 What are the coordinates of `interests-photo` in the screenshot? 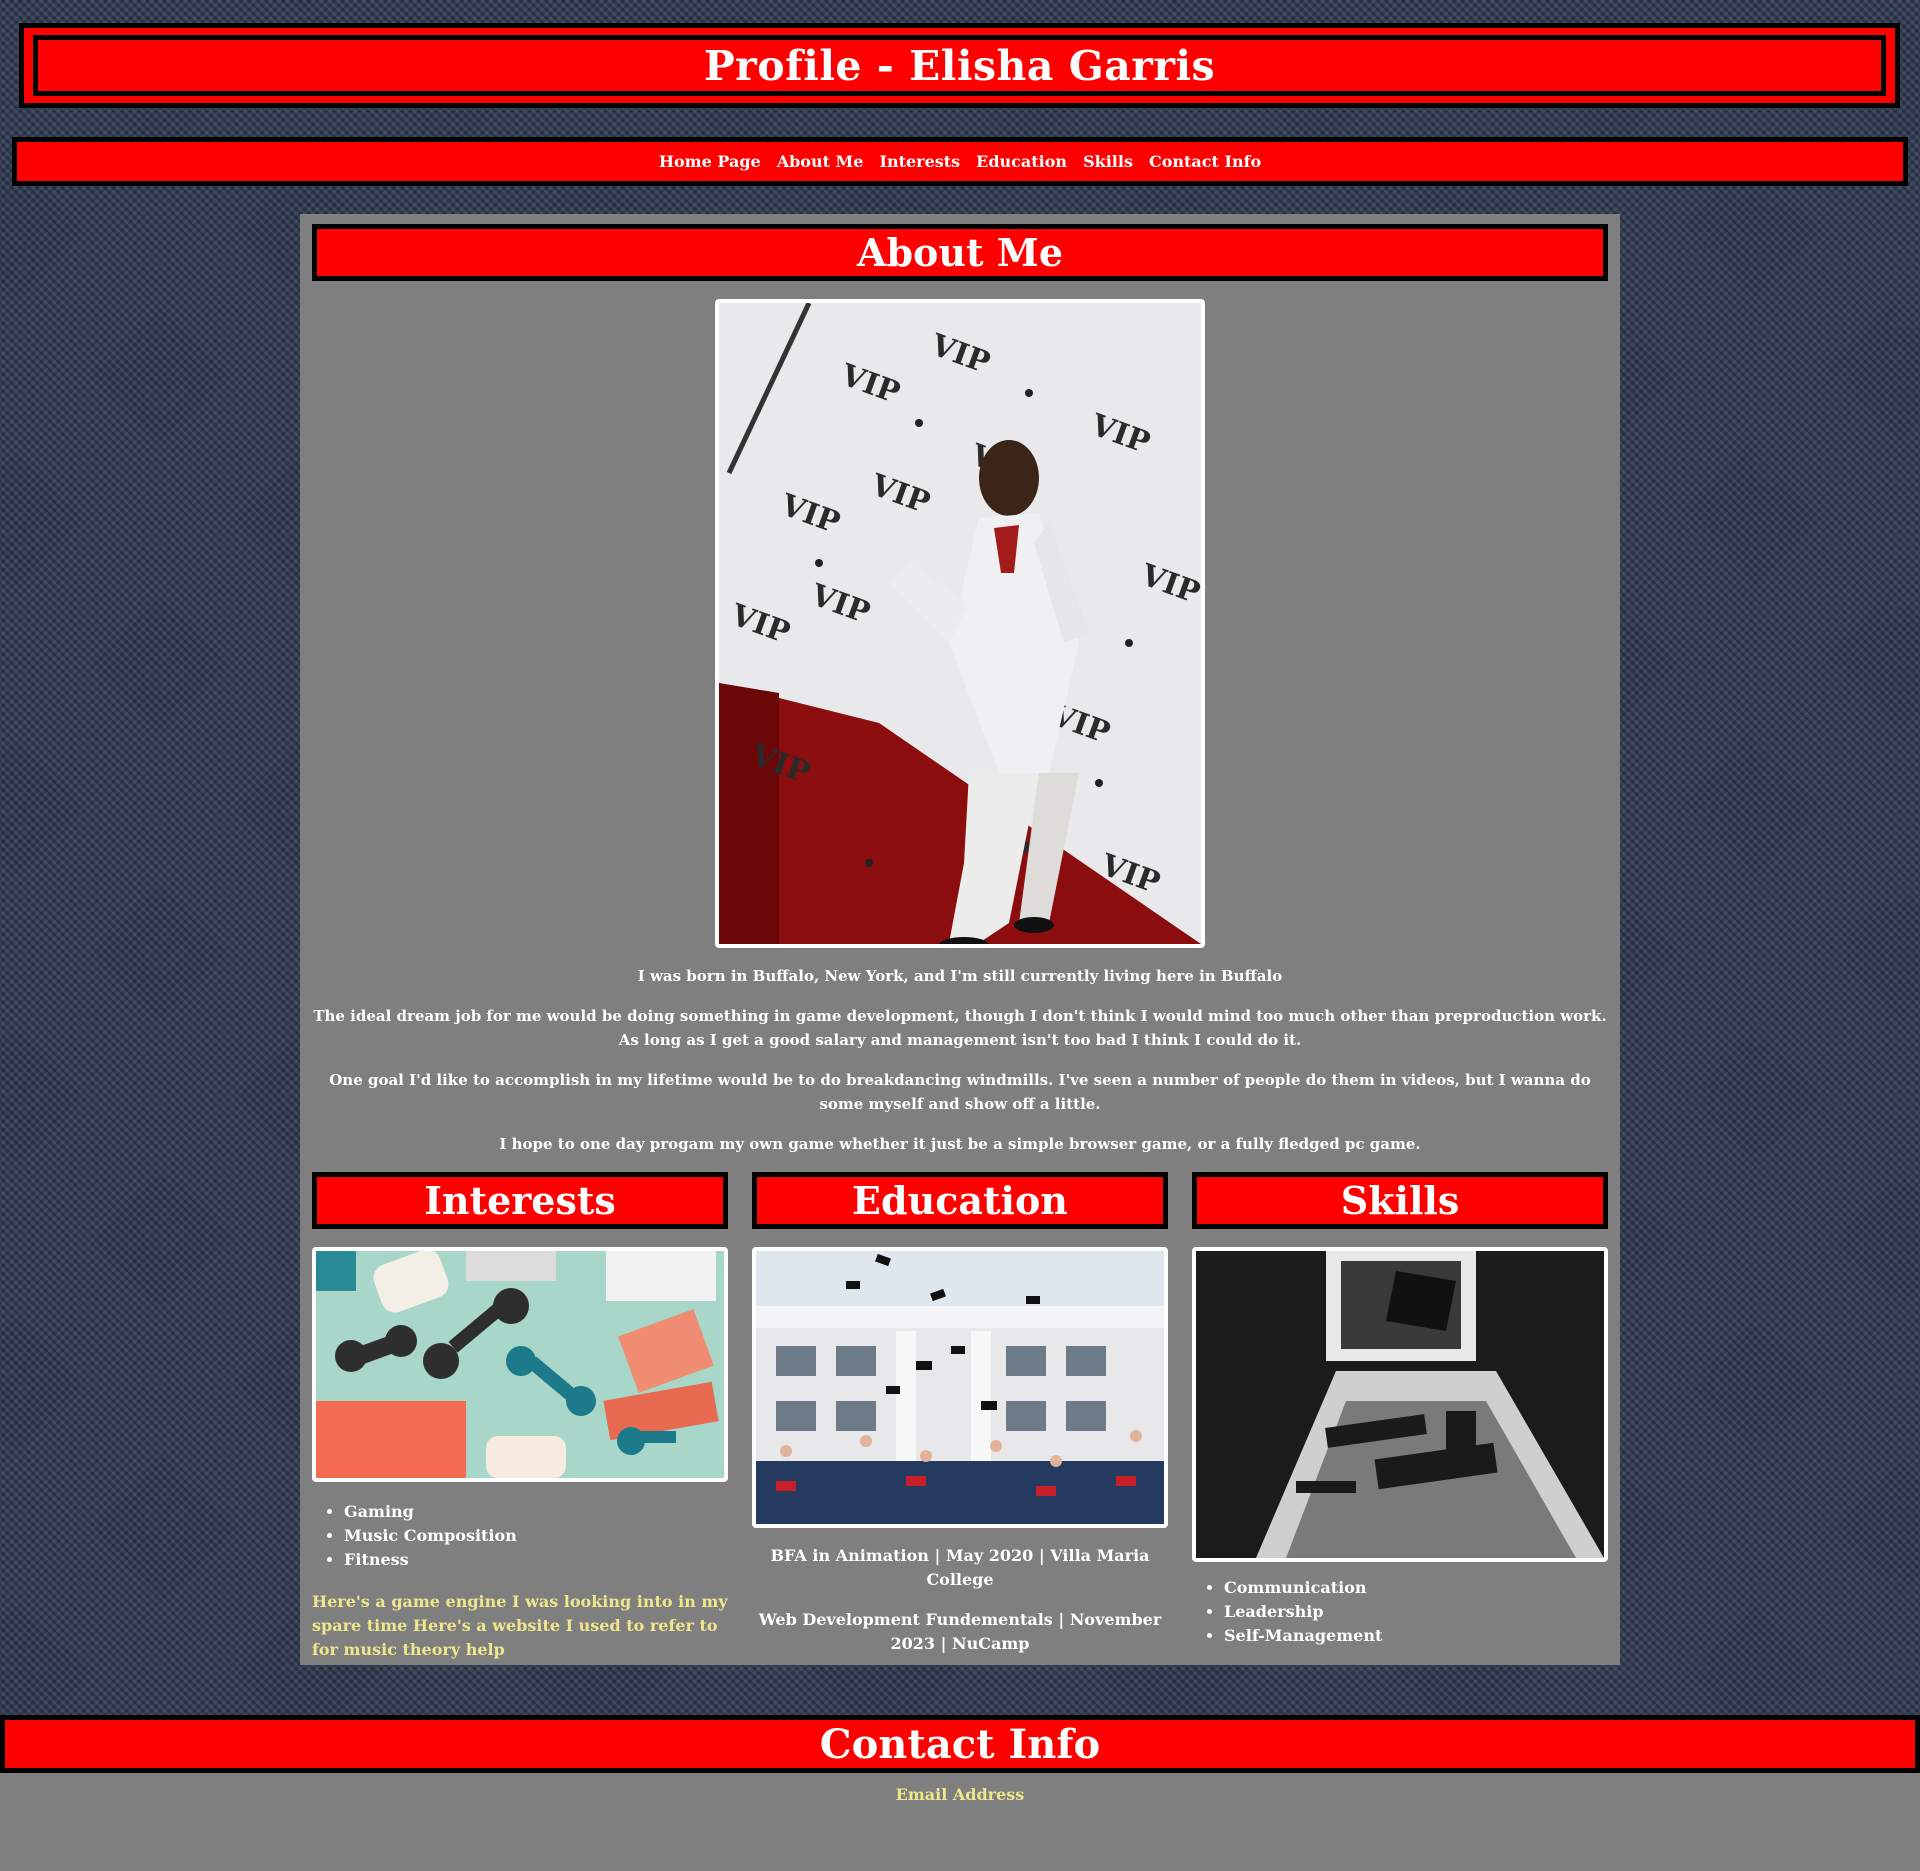 It's located at (520, 1364).